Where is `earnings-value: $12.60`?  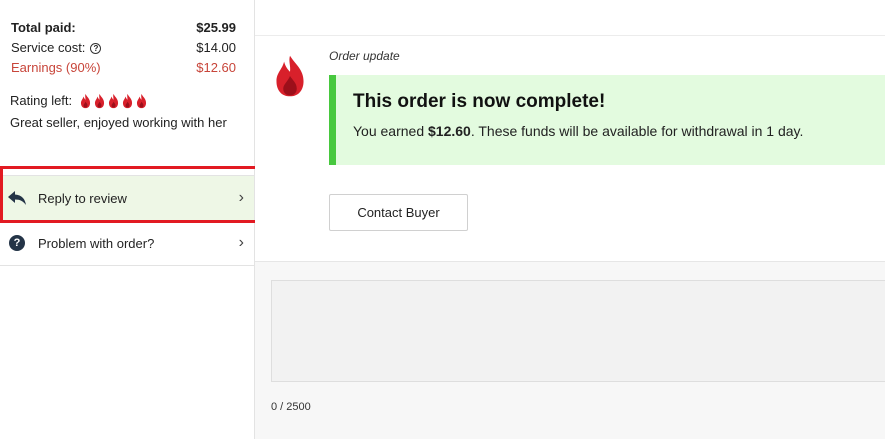 earnings-value: $12.60 is located at coordinates (216, 67).